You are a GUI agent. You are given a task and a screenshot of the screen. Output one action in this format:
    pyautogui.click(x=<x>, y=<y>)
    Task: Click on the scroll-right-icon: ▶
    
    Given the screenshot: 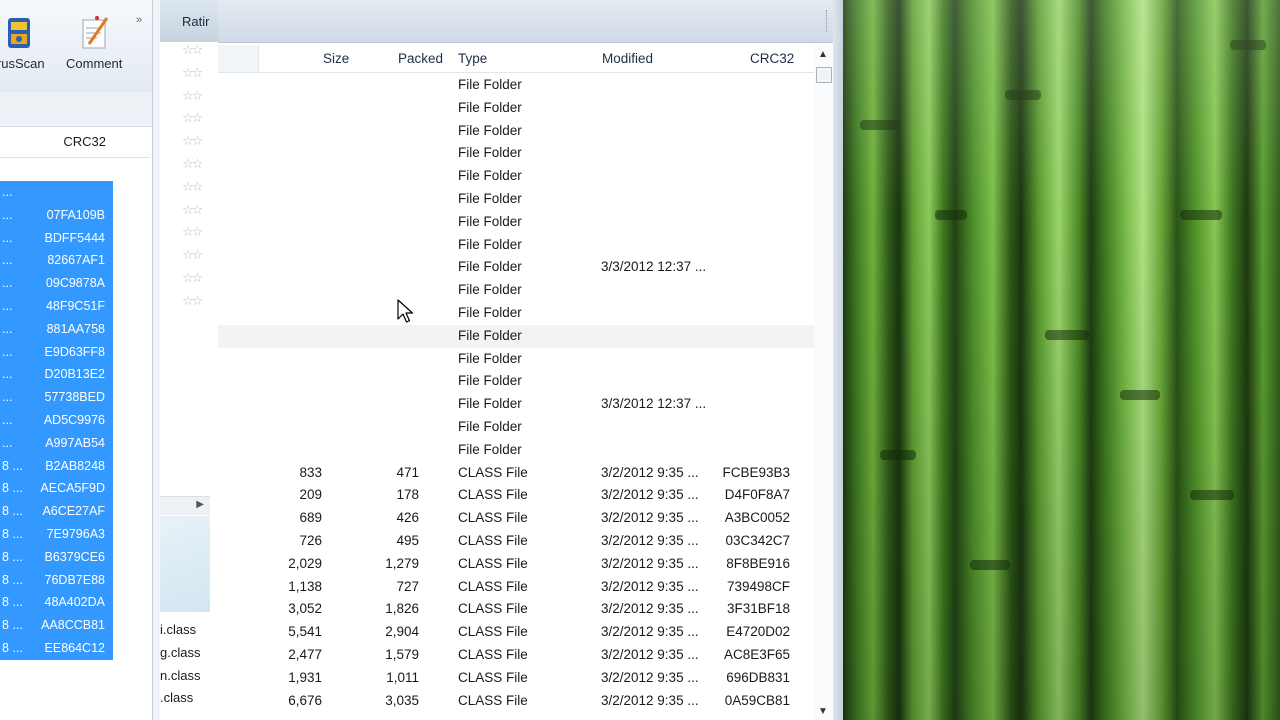 What is the action you would take?
    pyautogui.click(x=200, y=504)
    